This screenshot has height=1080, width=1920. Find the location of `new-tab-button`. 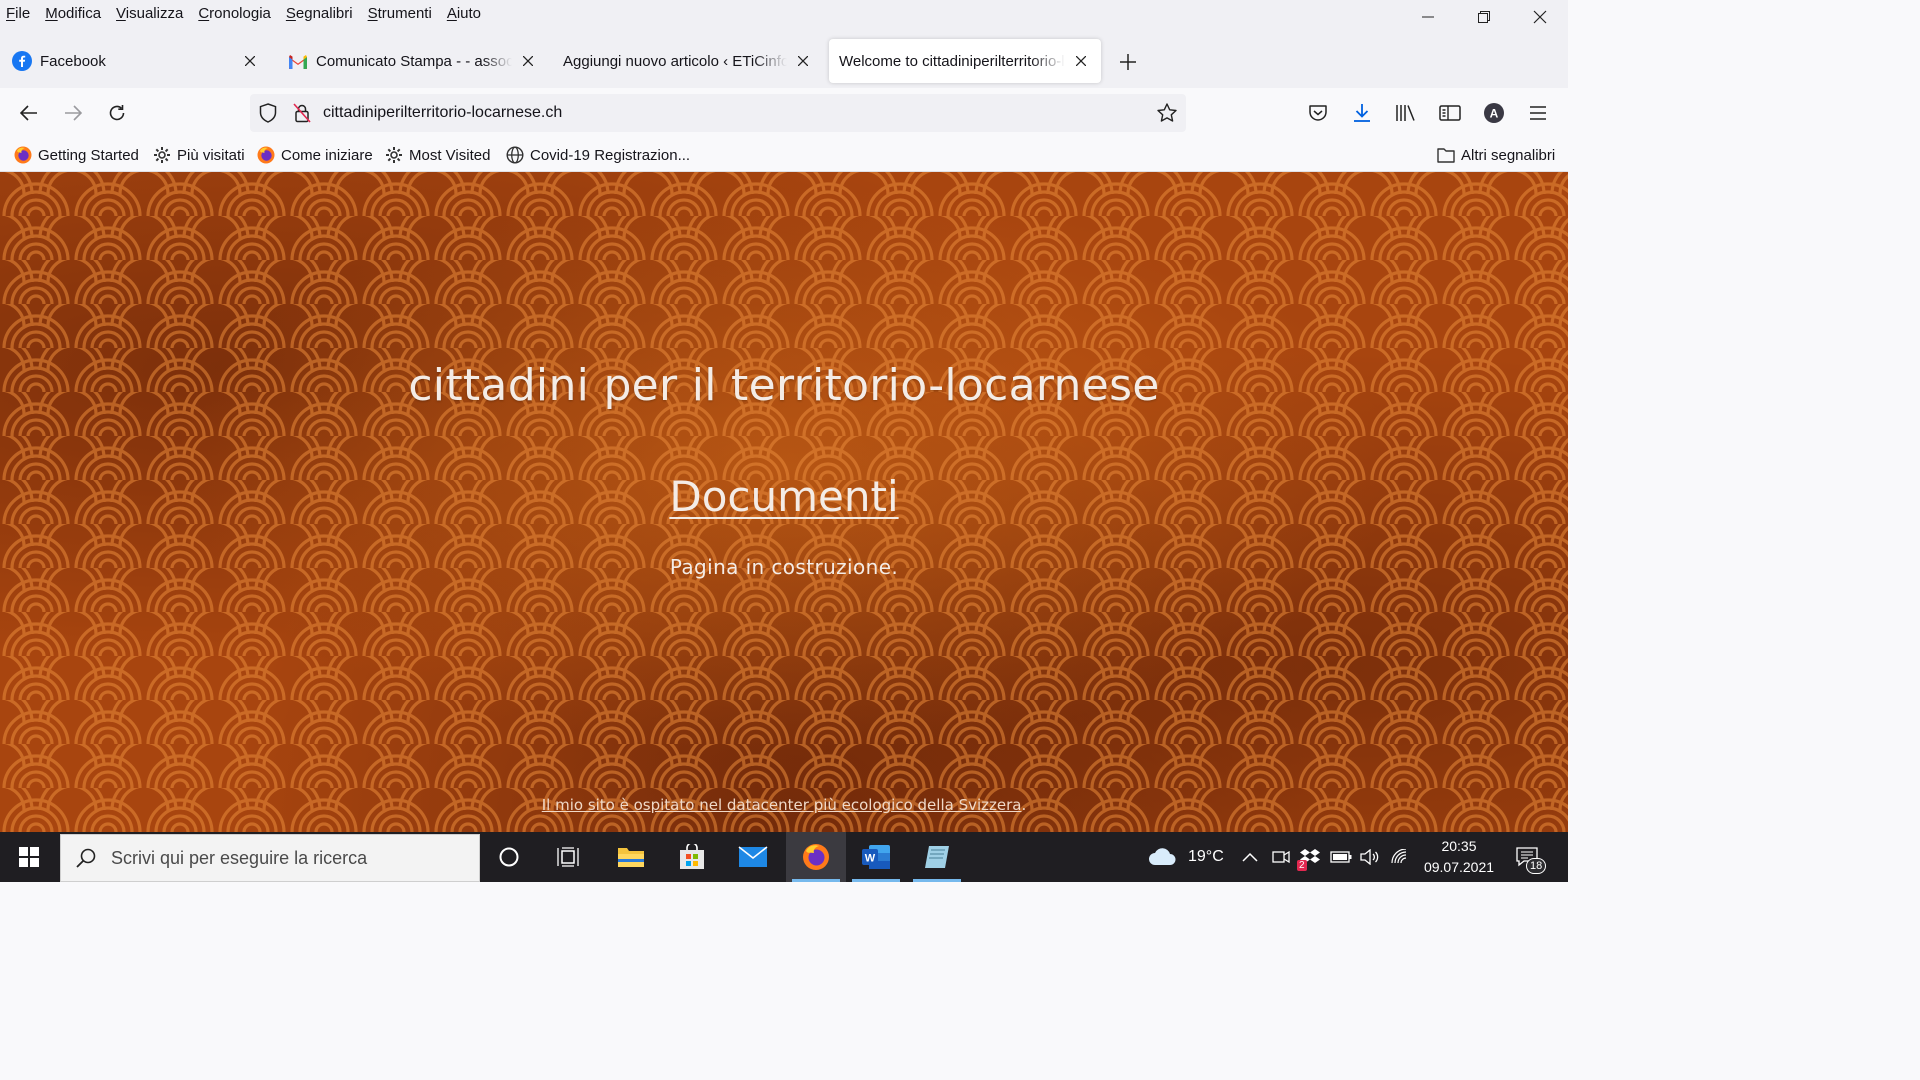

new-tab-button is located at coordinates (1128, 62).